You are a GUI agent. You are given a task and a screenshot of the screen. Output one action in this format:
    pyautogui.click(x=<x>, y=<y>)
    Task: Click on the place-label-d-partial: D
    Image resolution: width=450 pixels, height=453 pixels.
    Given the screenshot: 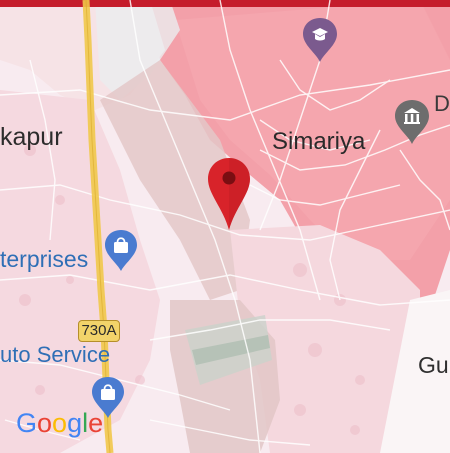 What is the action you would take?
    pyautogui.click(x=442, y=104)
    